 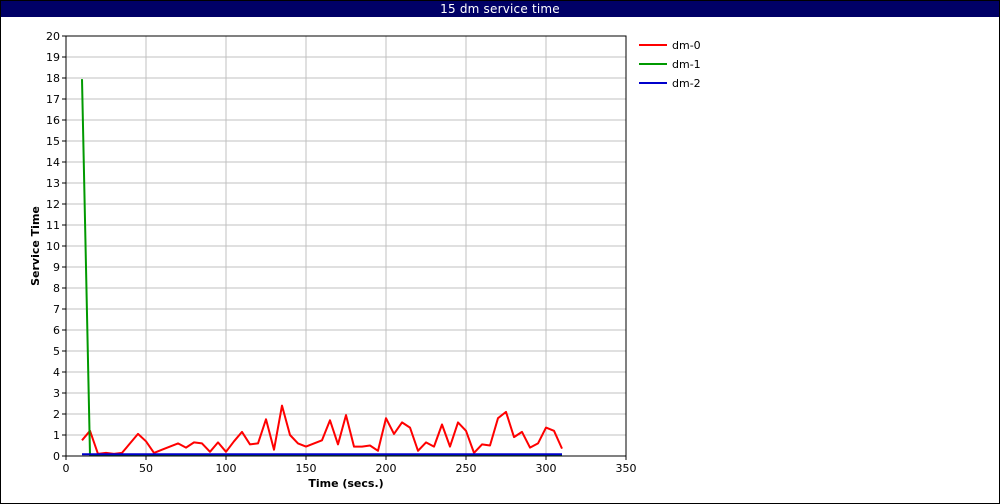 I want to click on x-tick-label: 150, so click(x=306, y=468).